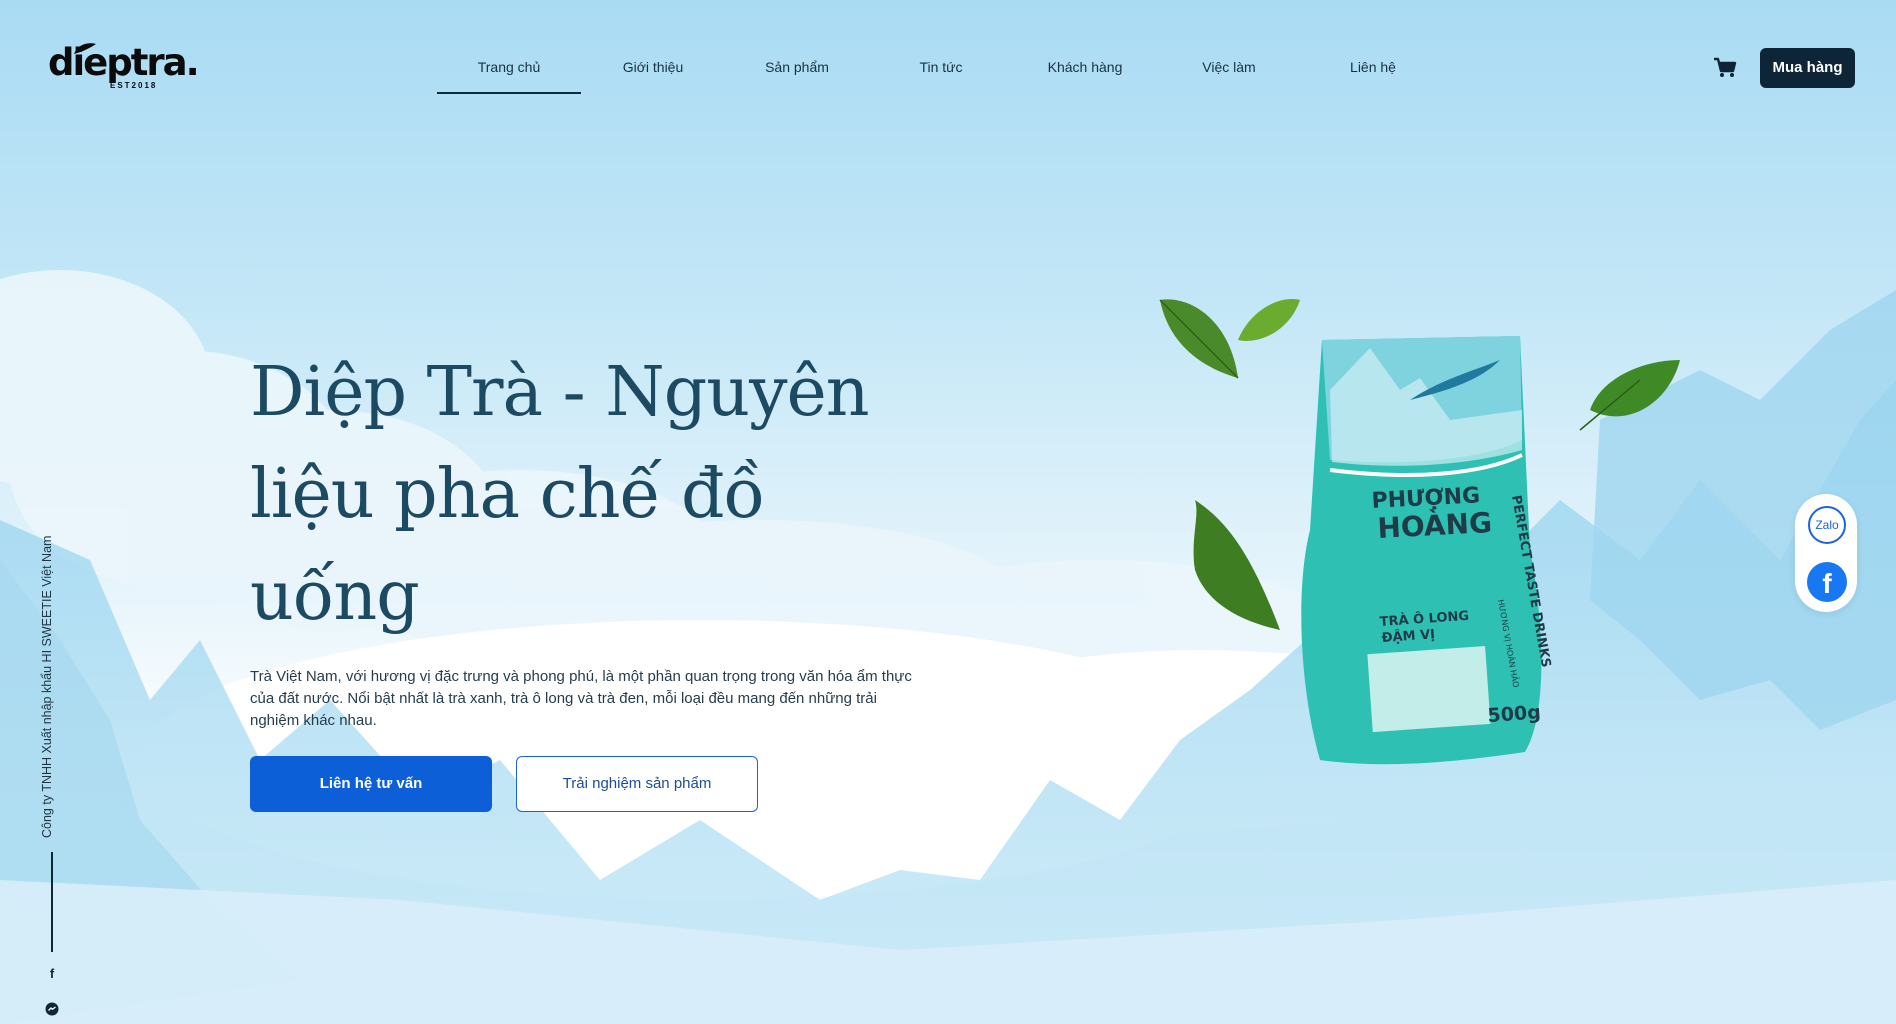 The image size is (1896, 1024). What do you see at coordinates (1514, 714) in the screenshot?
I see `product-weight: 500g` at bounding box center [1514, 714].